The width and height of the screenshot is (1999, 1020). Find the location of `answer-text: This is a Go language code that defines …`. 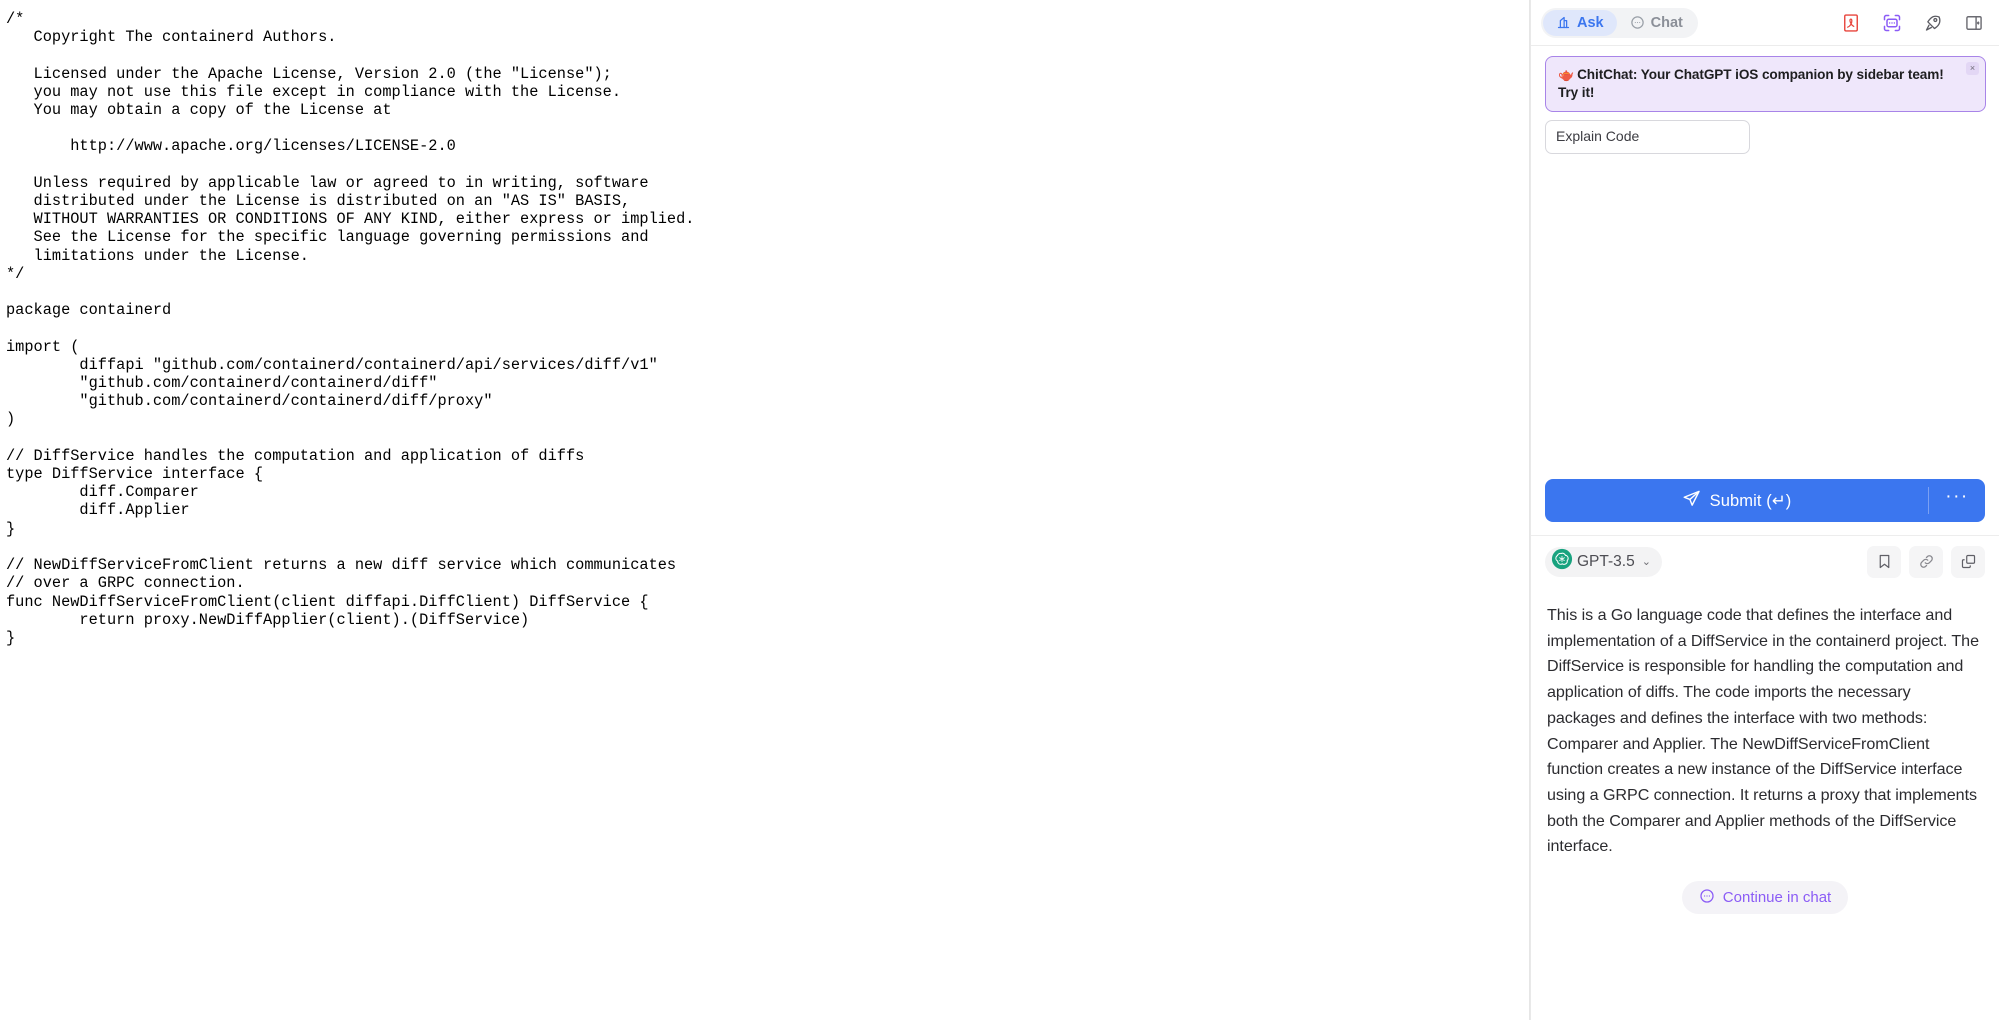

answer-text: This is a Go language code that defines … is located at coordinates (1763, 731).